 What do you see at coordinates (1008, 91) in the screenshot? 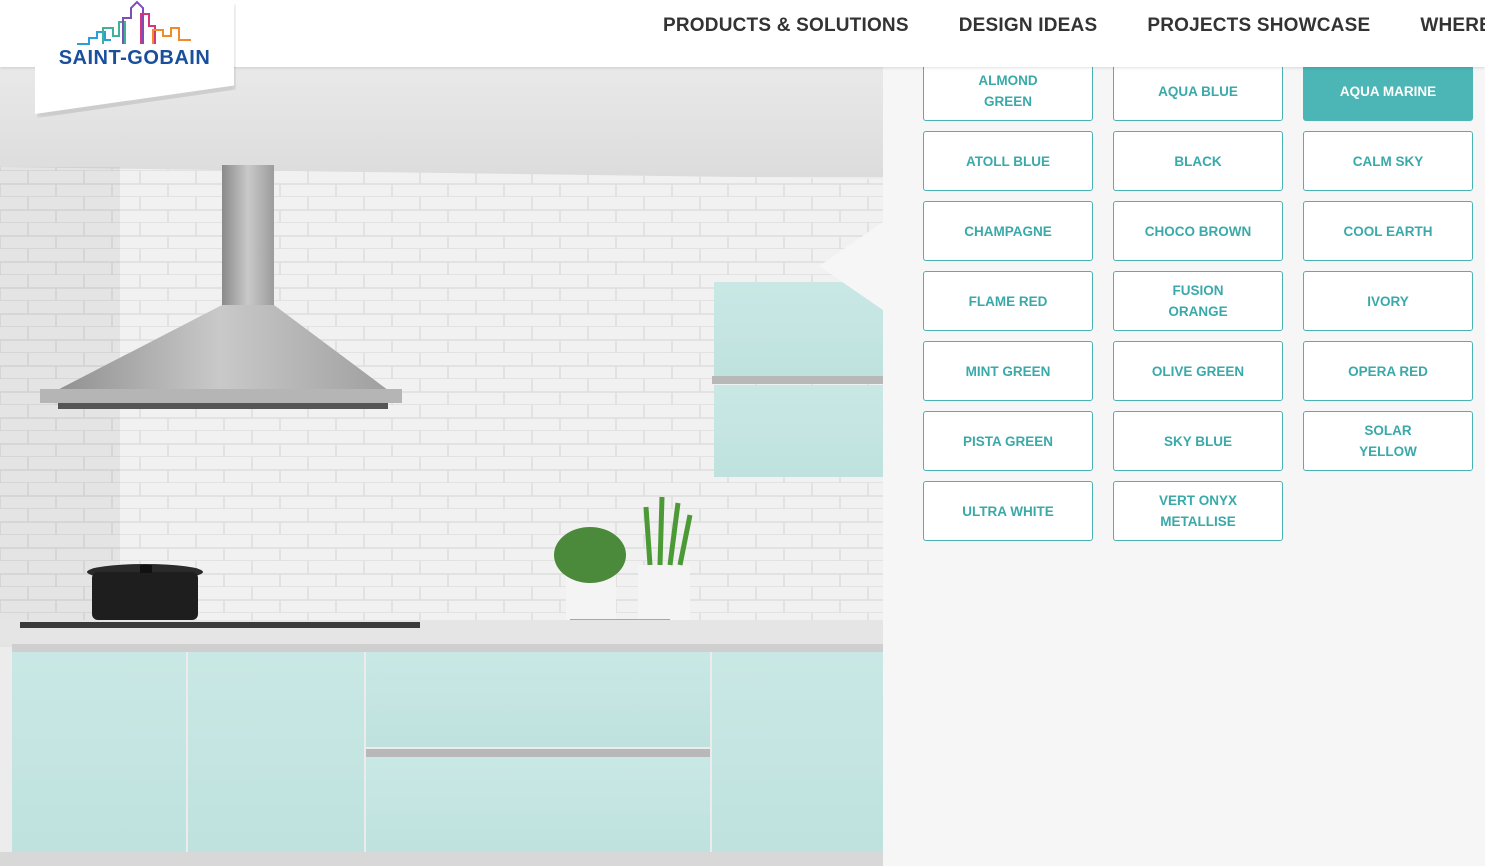
I see `swatch-almond-green: ALMOND GREEN` at bounding box center [1008, 91].